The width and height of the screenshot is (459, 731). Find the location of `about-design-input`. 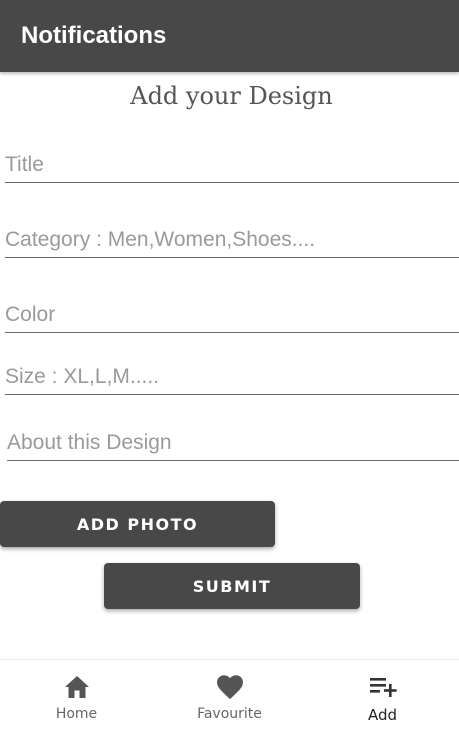

about-design-input is located at coordinates (233, 445).